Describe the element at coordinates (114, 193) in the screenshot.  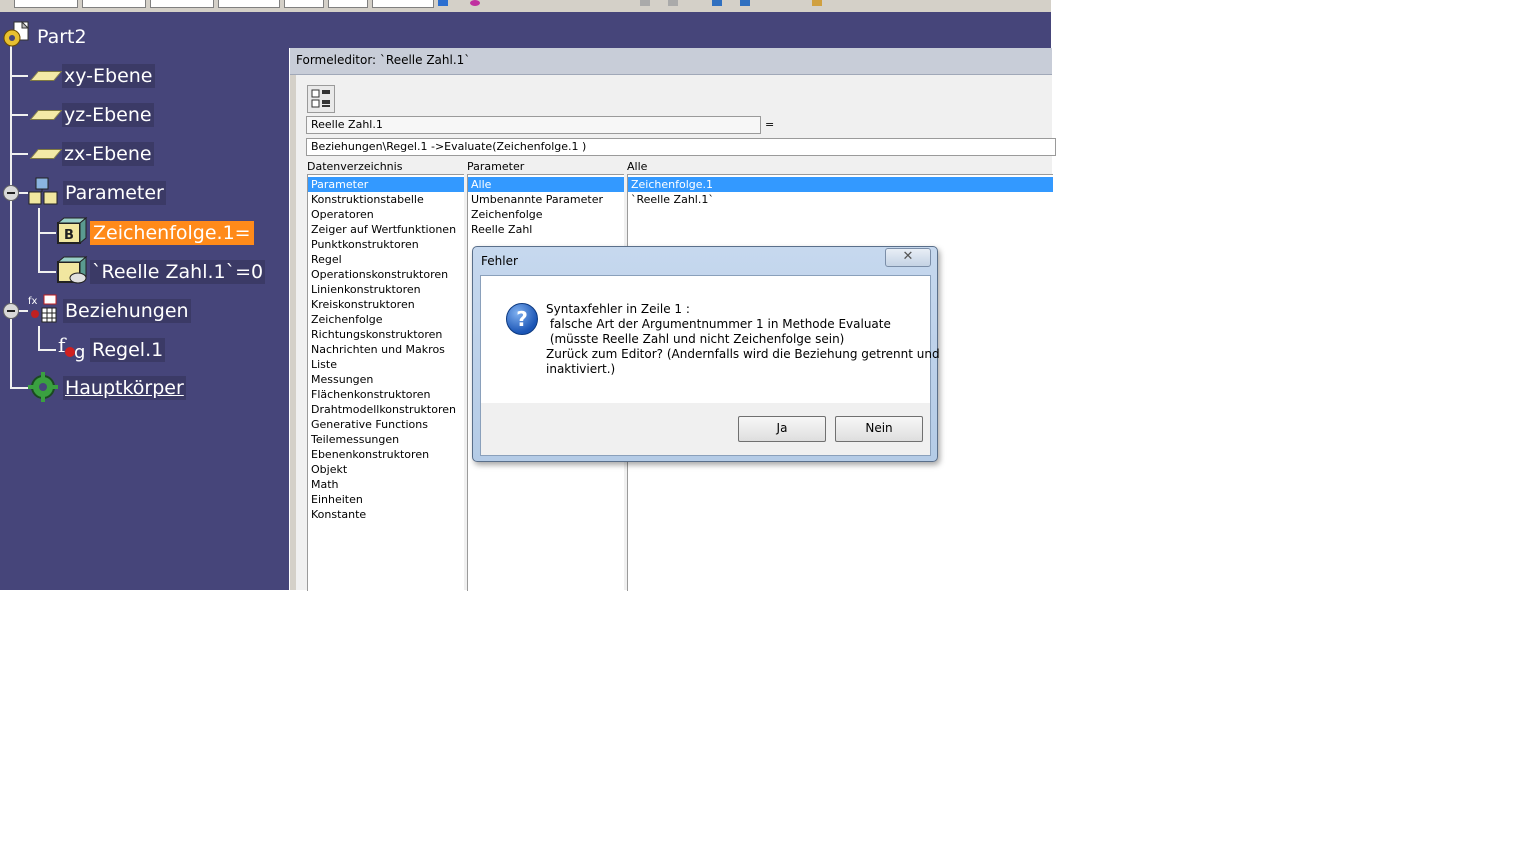
I see `tree-item-parameter: Parameter` at that location.